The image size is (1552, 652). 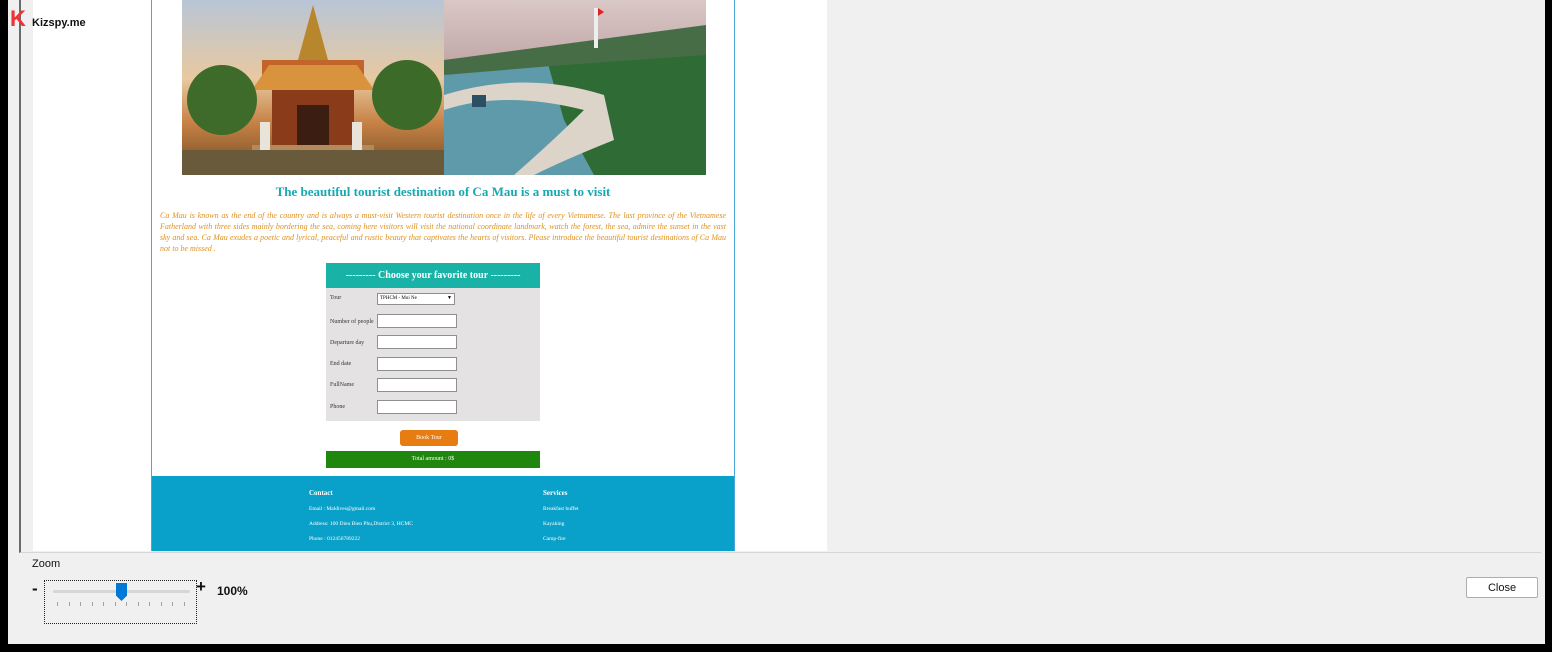 What do you see at coordinates (429, 438) in the screenshot?
I see `book-tour-button: Book Tour` at bounding box center [429, 438].